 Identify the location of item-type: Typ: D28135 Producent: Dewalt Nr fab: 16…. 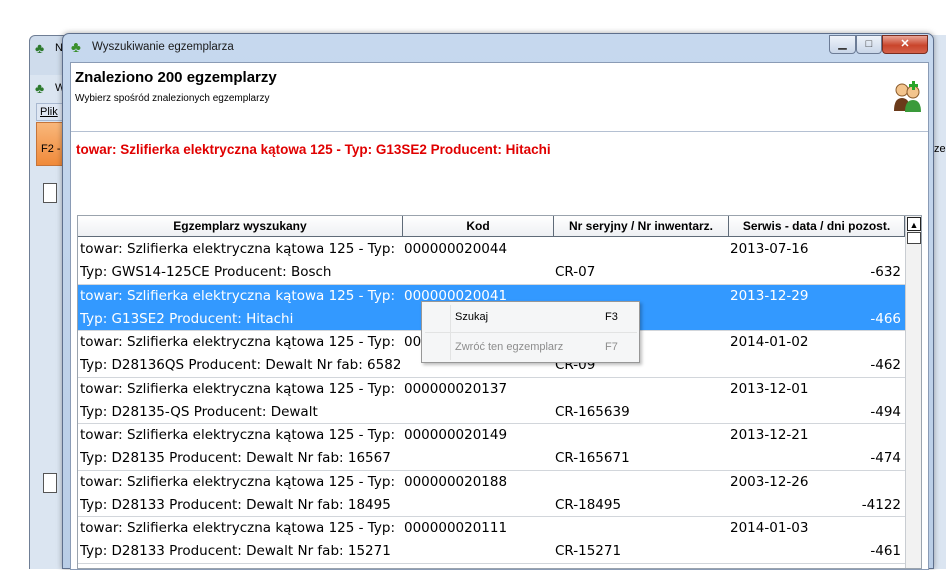
(235, 458).